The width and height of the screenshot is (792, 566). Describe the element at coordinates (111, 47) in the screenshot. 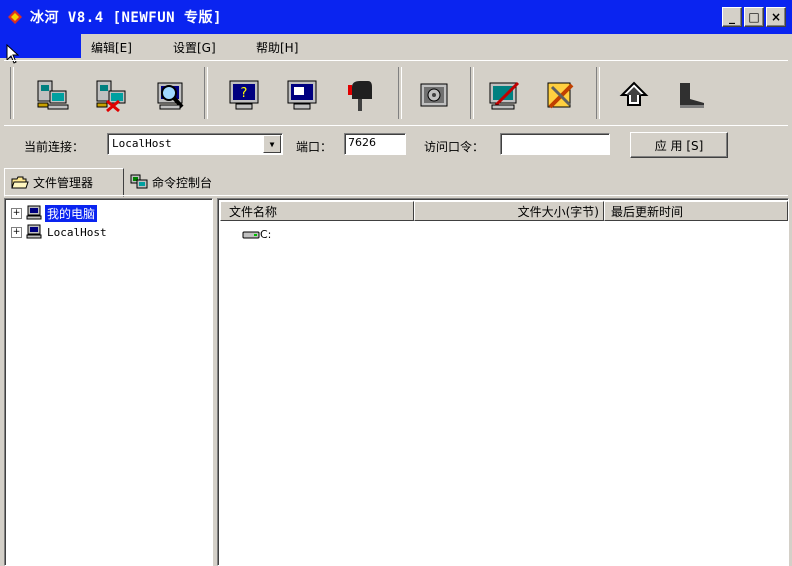

I see `menu-item-edit: 编辑[E]` at that location.